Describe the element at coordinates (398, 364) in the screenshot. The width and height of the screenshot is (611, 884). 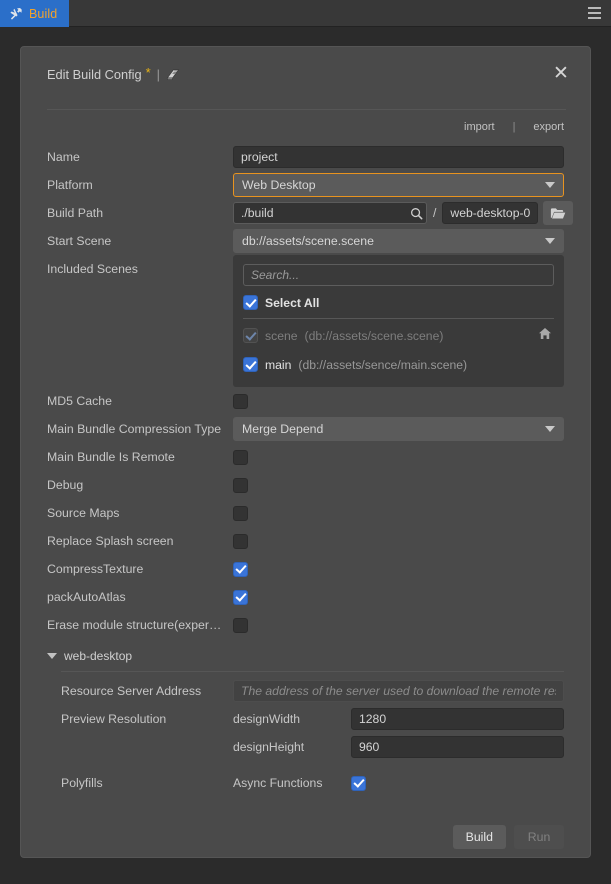
I see `scene-list-item: main (db://assets/sence/main.scene)` at that location.